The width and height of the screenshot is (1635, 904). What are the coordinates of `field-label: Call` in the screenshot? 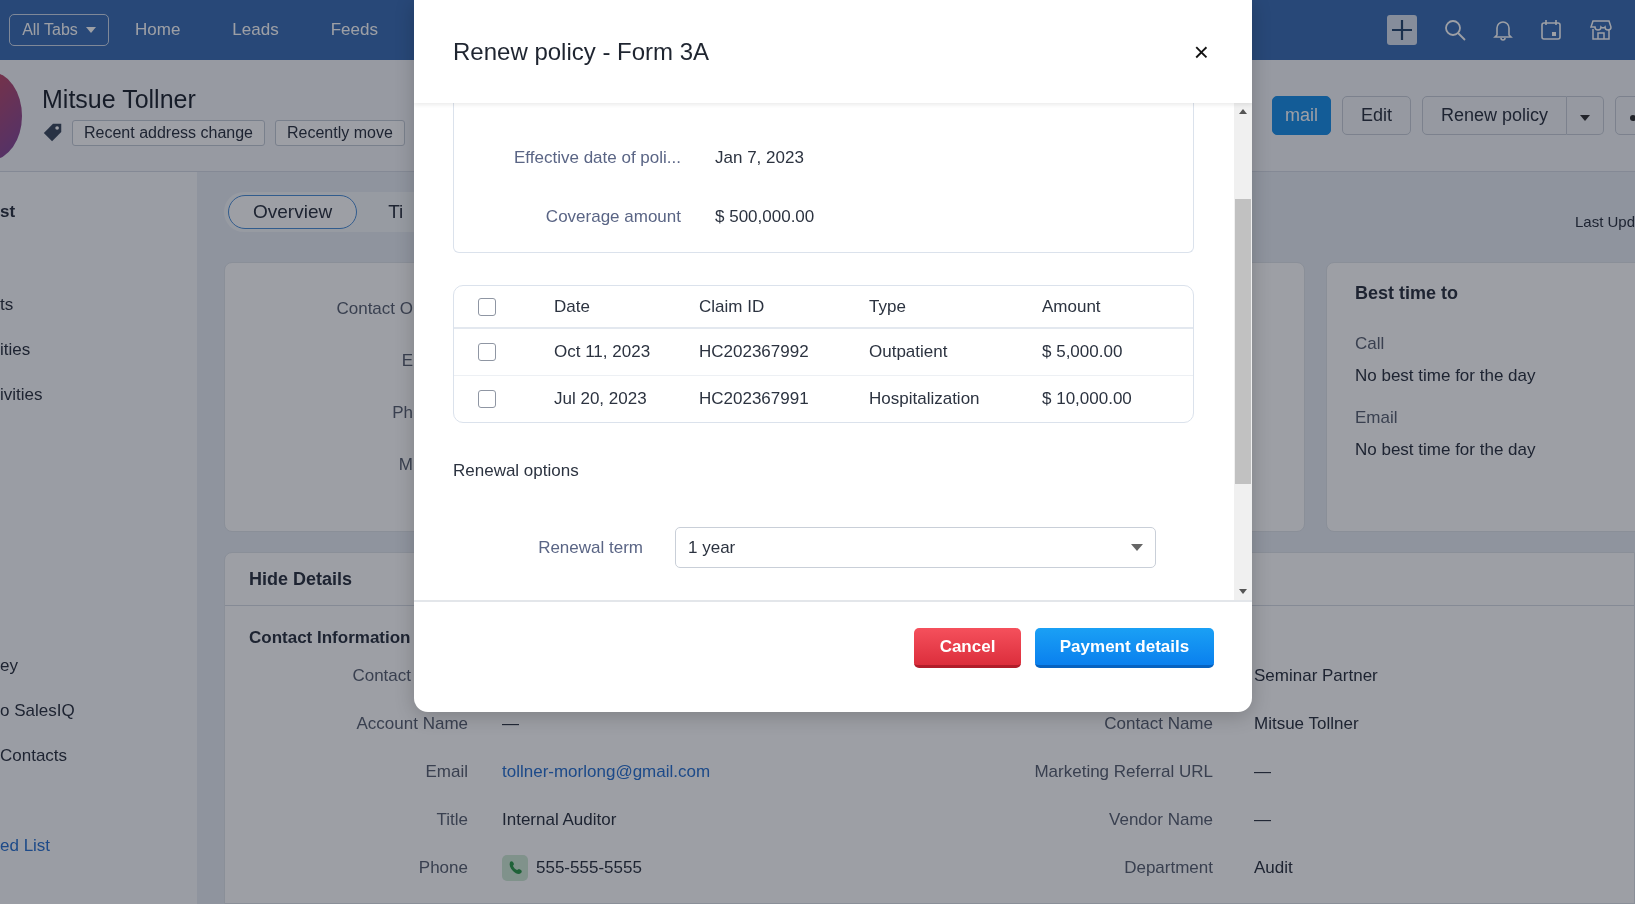 It's located at (1370, 344).